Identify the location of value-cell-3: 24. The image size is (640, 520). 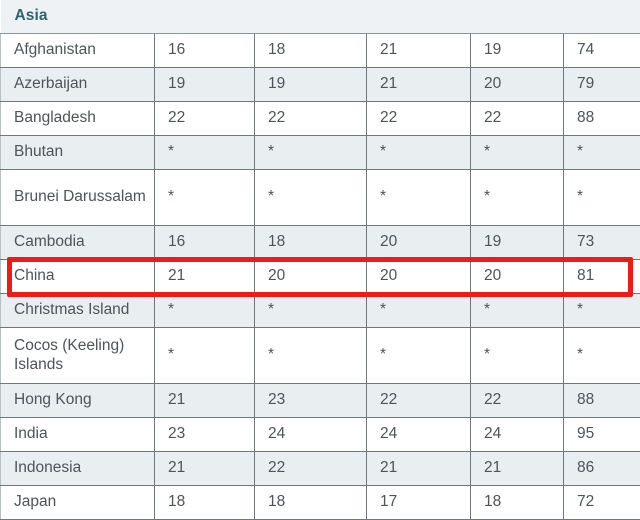
(419, 435).